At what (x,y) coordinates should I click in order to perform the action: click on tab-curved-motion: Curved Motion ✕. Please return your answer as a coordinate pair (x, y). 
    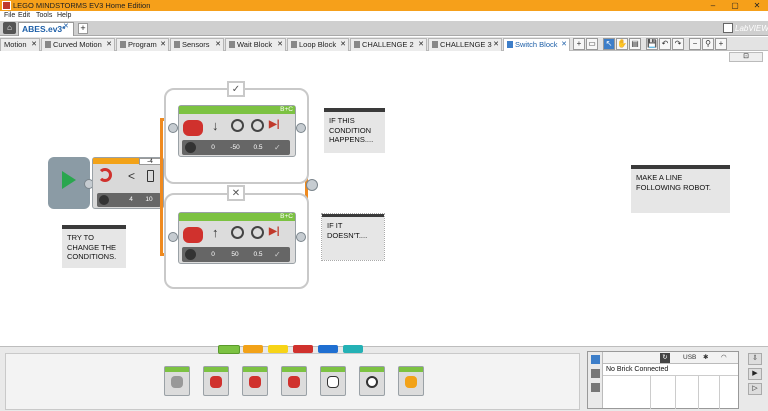
    Looking at the image, I should click on (78, 44).